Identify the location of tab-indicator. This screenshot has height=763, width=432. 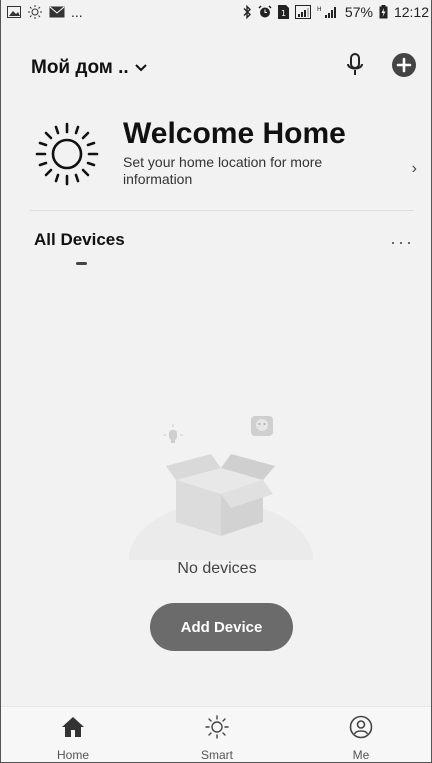
(81, 263).